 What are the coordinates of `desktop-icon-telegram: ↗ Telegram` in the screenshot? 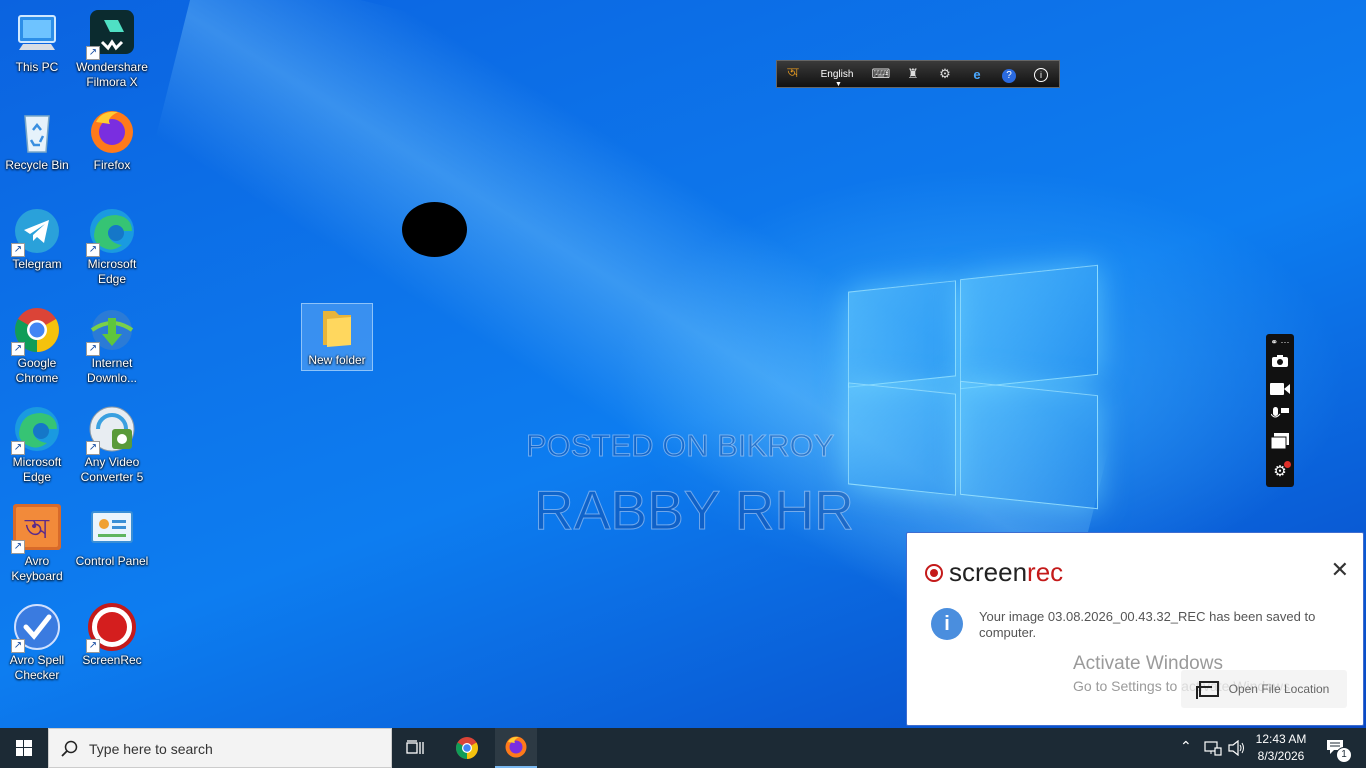 It's located at (37, 239).